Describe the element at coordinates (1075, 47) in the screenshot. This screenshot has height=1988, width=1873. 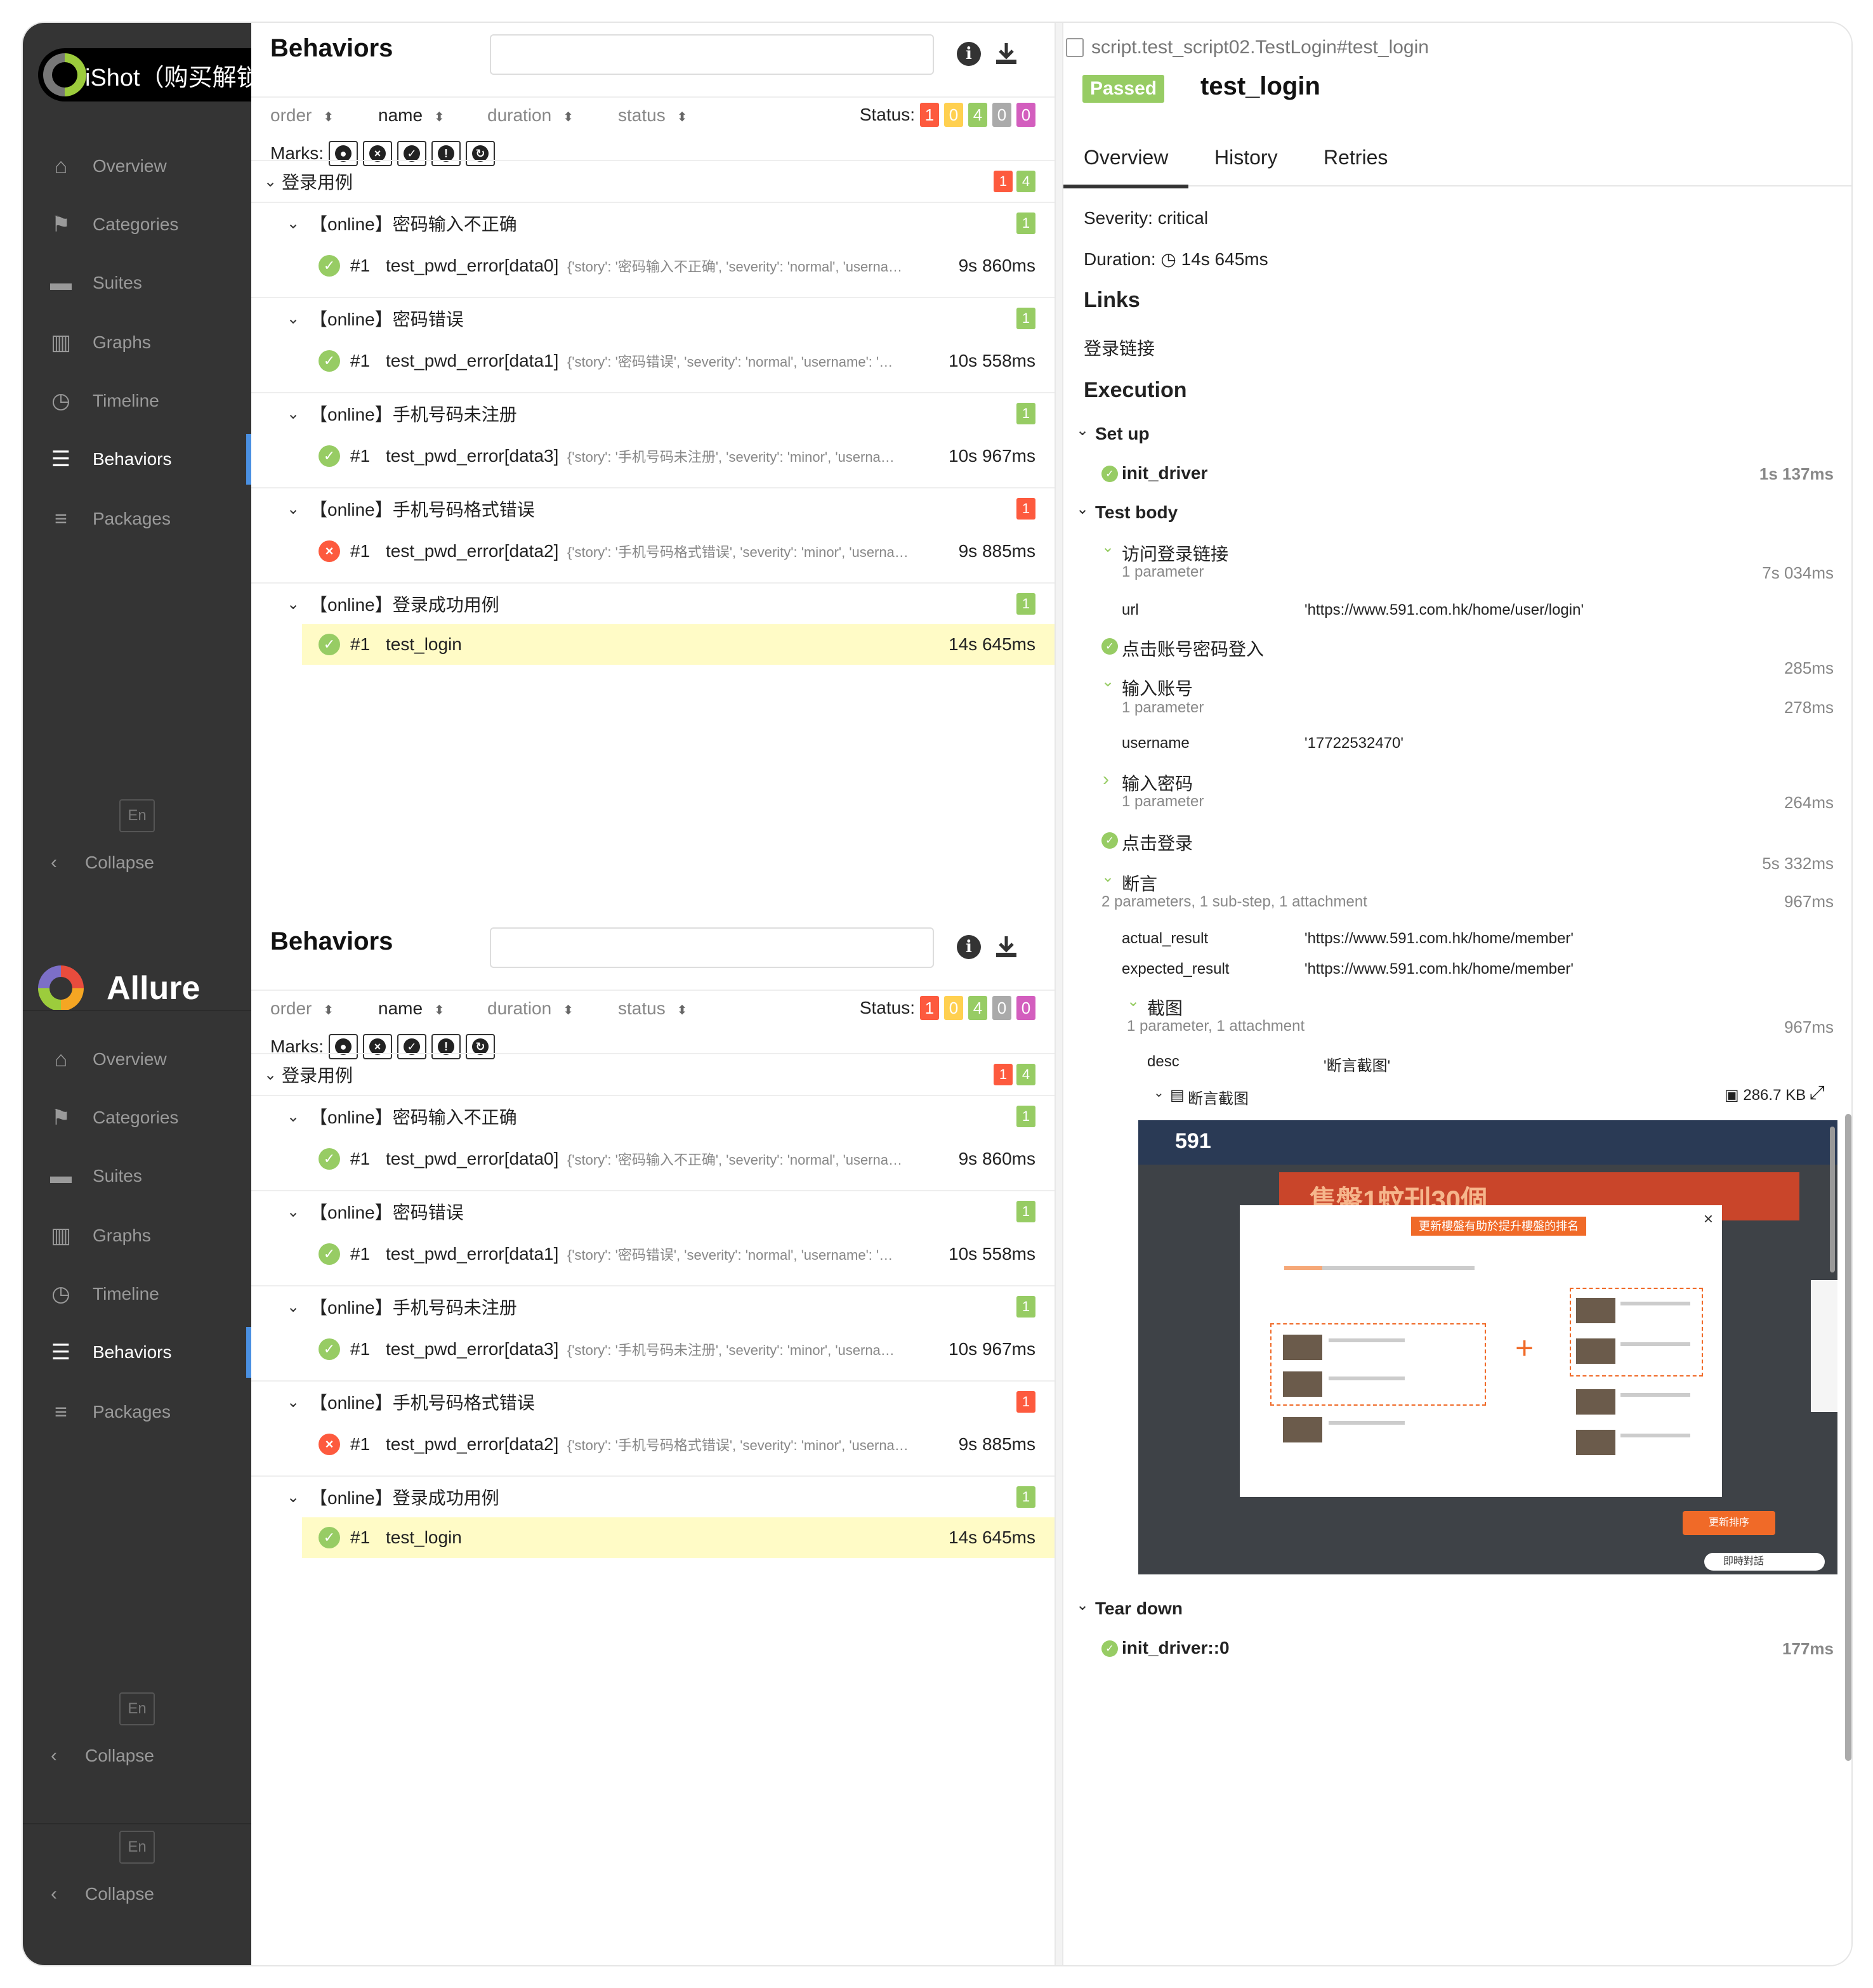
I see `copy-icon` at that location.